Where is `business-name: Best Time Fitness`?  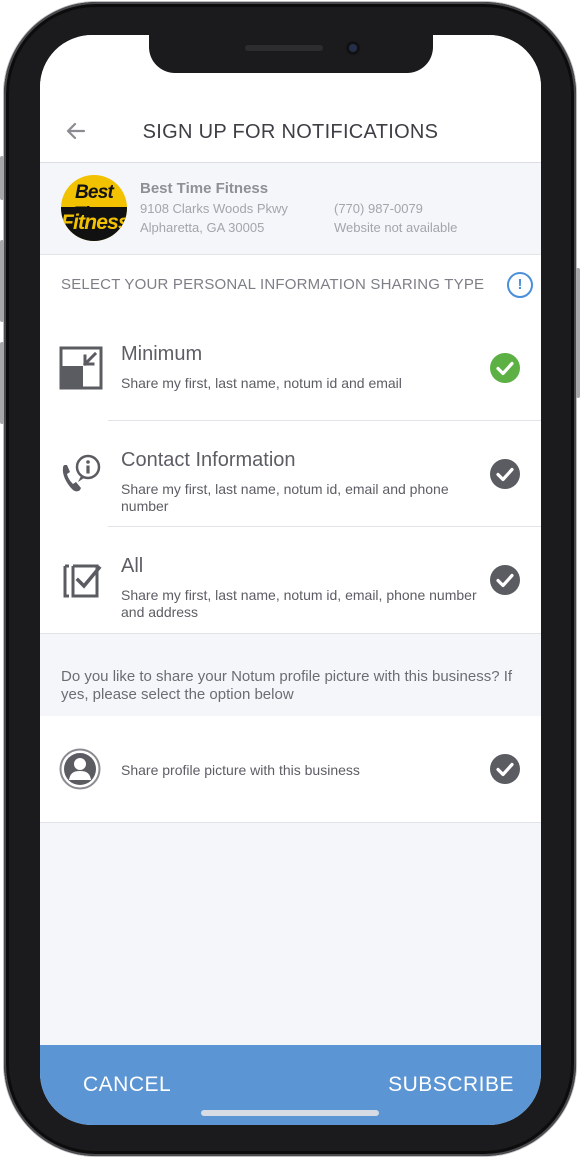 business-name: Best Time Fitness is located at coordinates (204, 188).